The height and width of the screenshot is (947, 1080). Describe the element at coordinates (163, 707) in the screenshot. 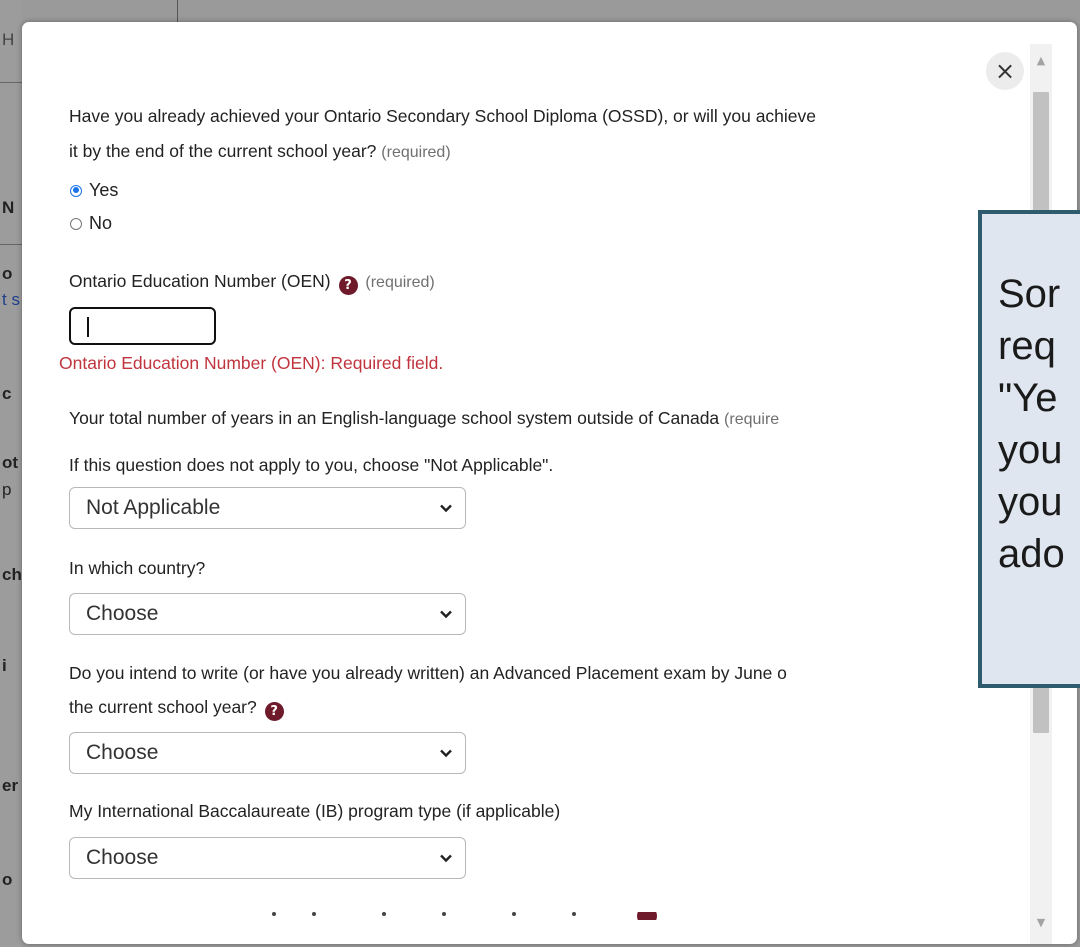

I see `ap-question-text-2: the current school year?` at that location.